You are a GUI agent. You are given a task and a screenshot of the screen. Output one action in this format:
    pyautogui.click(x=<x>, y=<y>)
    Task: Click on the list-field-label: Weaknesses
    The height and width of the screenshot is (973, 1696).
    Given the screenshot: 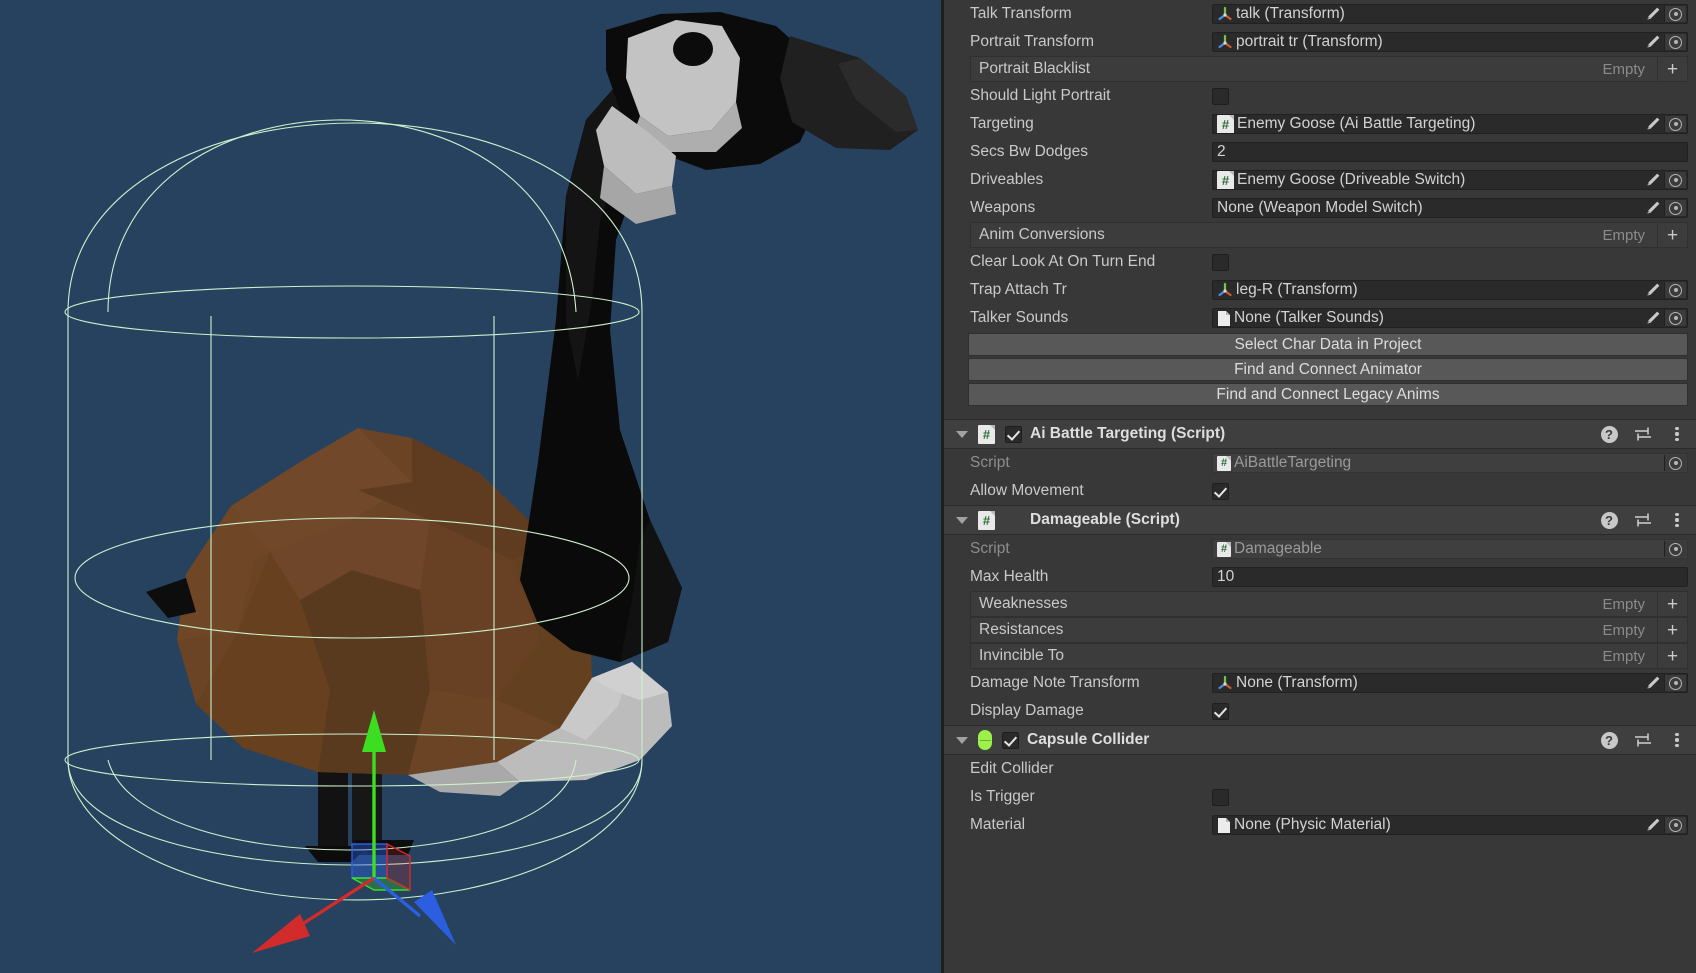 What is the action you would take?
    pyautogui.click(x=1023, y=603)
    